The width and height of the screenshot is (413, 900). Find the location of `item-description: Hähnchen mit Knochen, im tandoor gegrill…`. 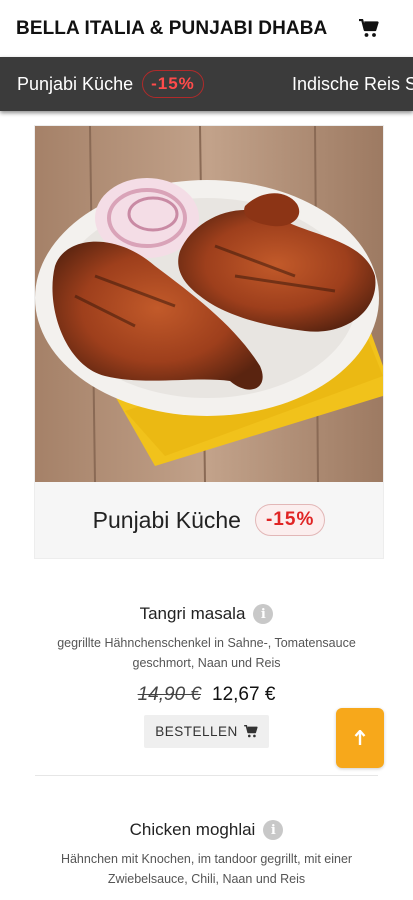

item-description: Hähnchen mit Knochen, im tandoor gegrill… is located at coordinates (206, 869).